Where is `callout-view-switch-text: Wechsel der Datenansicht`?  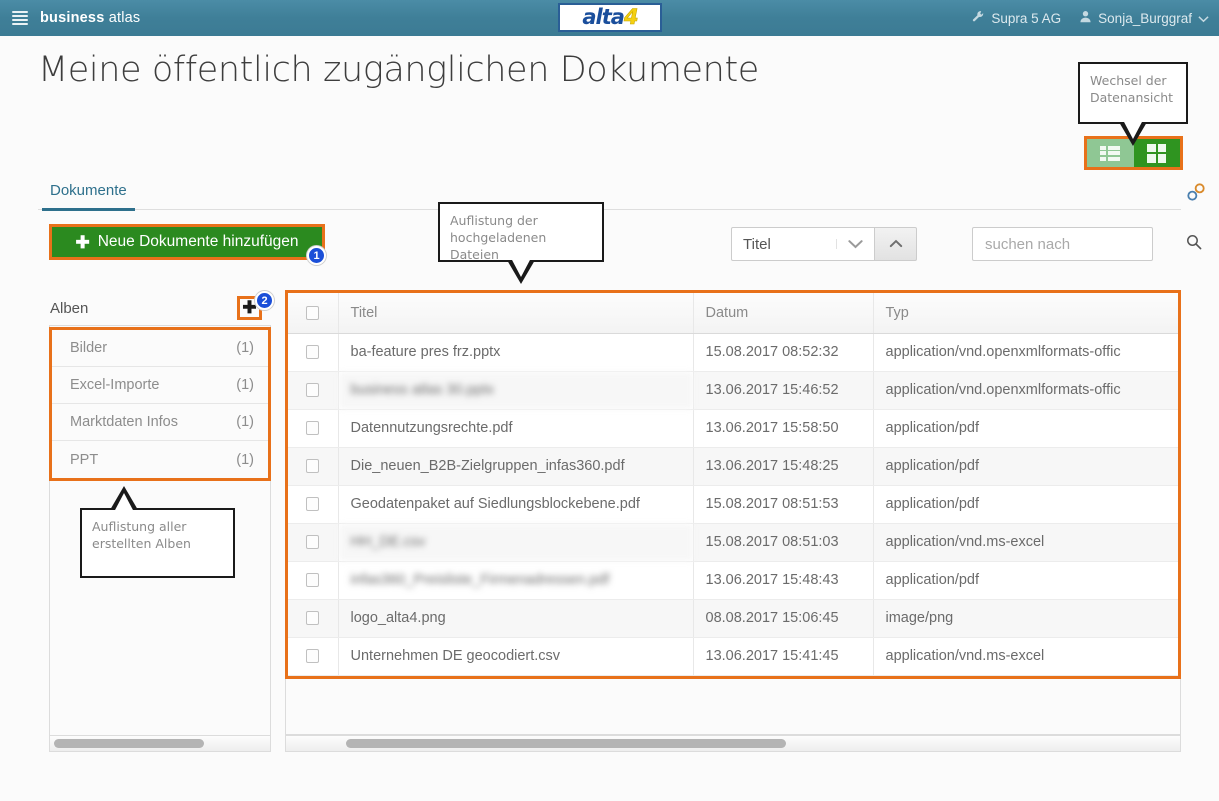 callout-view-switch-text: Wechsel der Datenansicht is located at coordinates (1132, 89).